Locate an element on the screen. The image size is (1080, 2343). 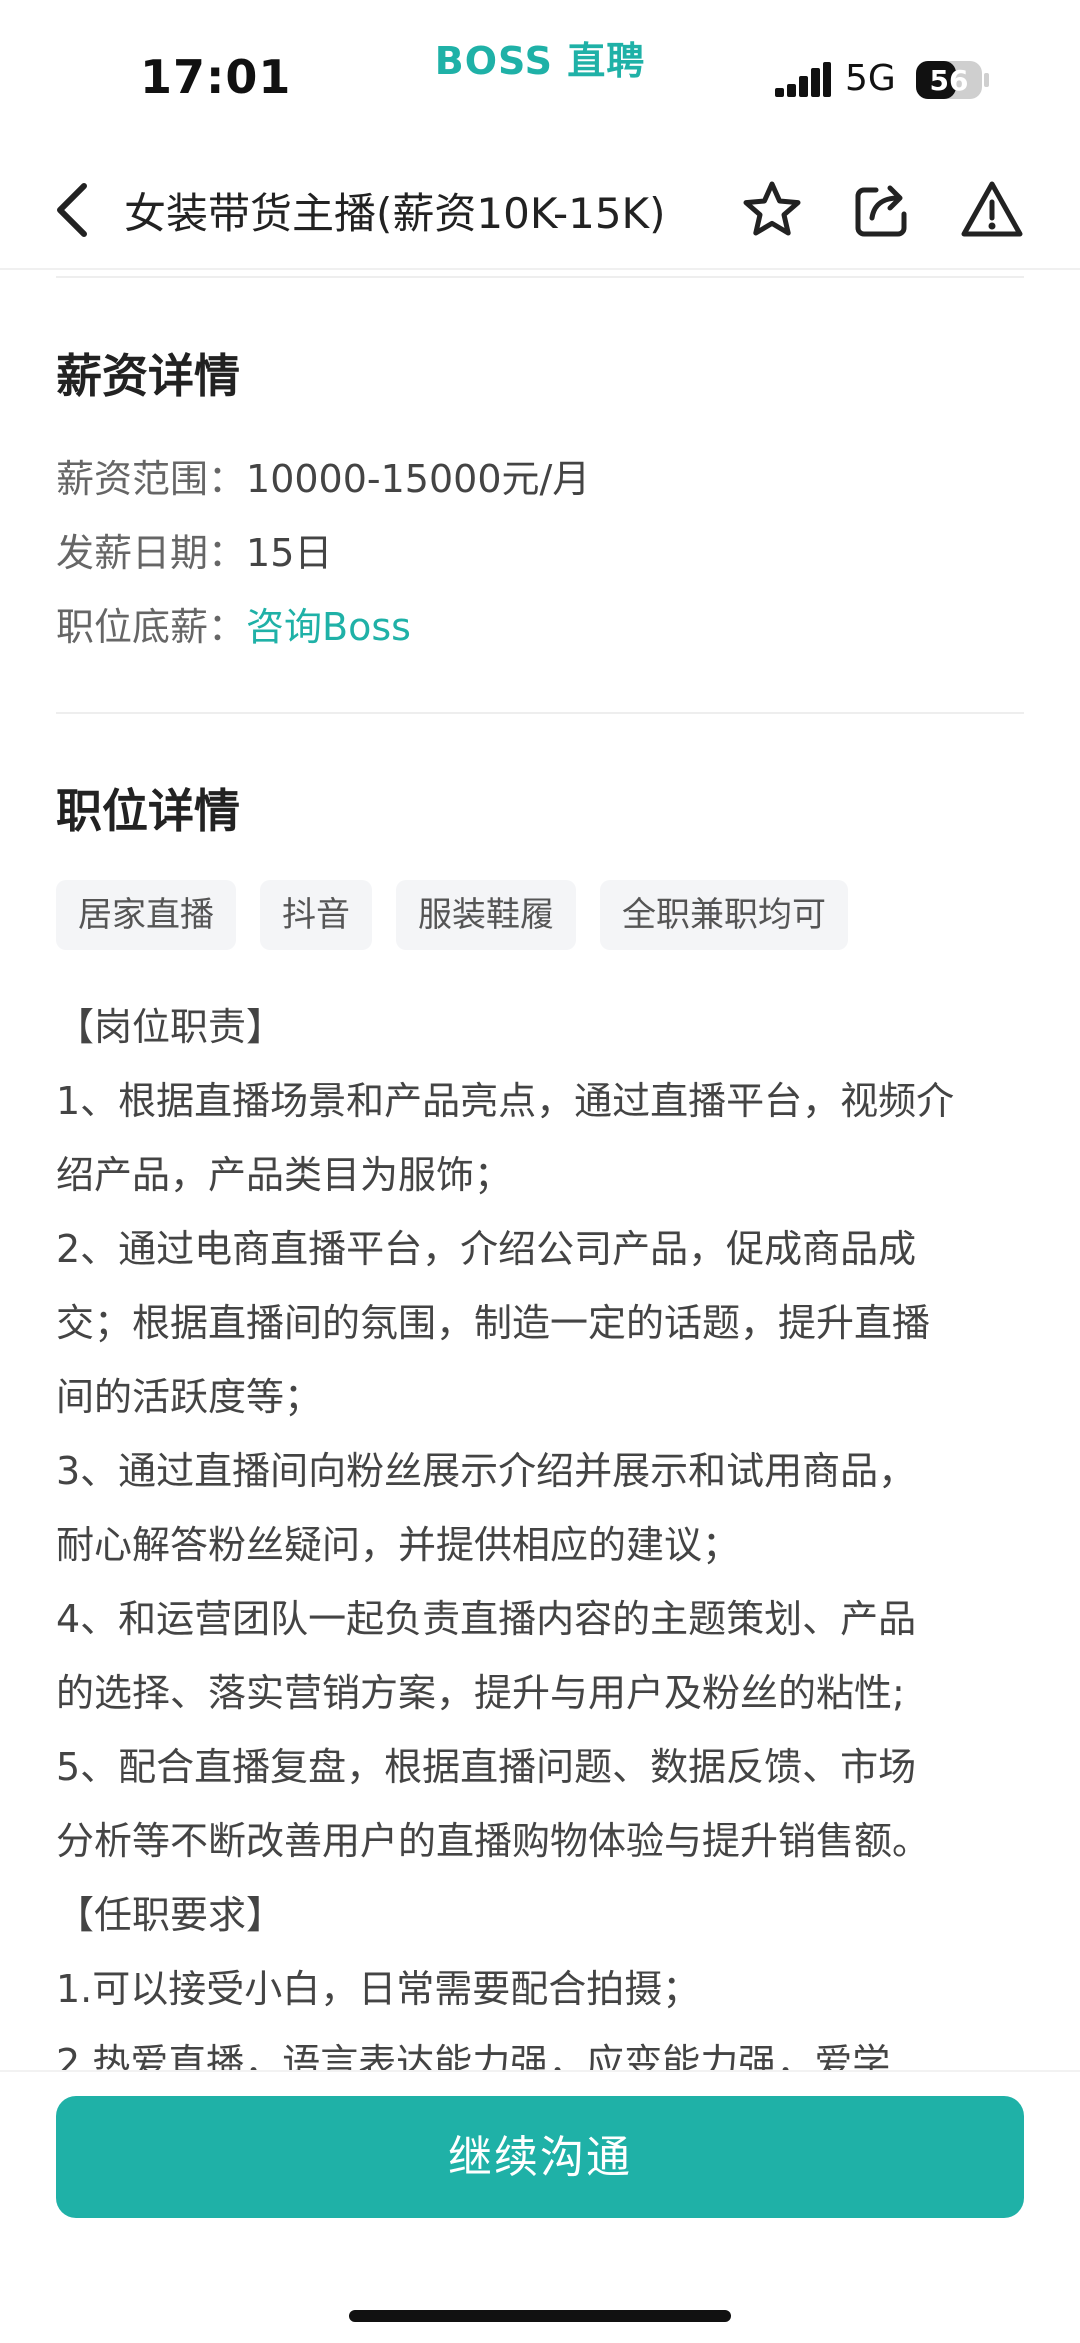
back-icon is located at coordinates (74, 210).